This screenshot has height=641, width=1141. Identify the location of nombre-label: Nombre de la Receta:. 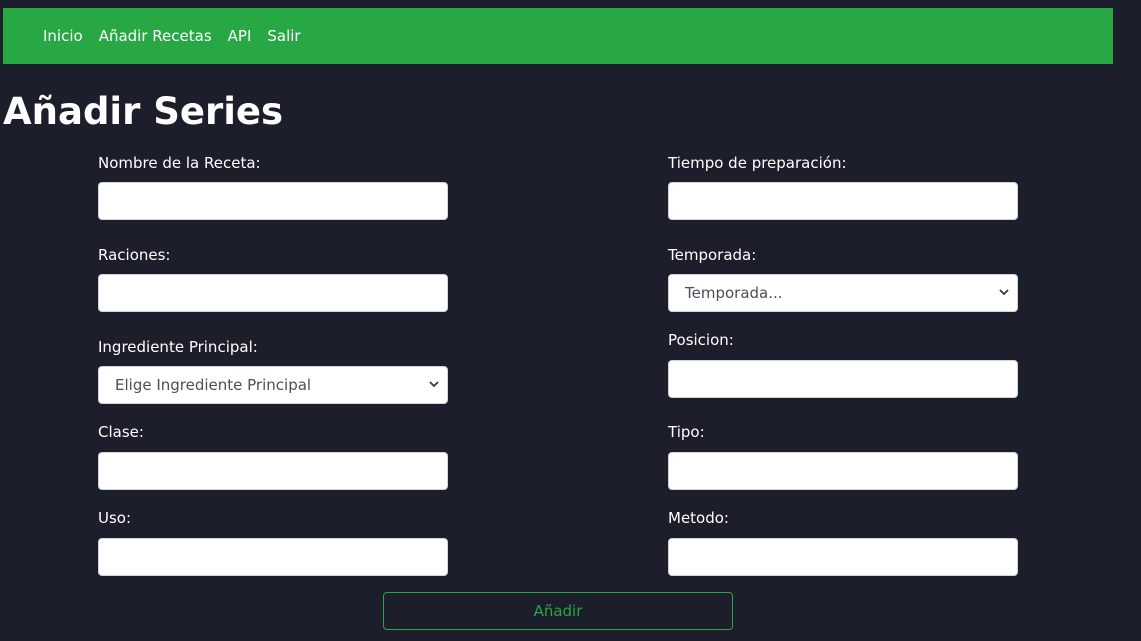
(179, 163).